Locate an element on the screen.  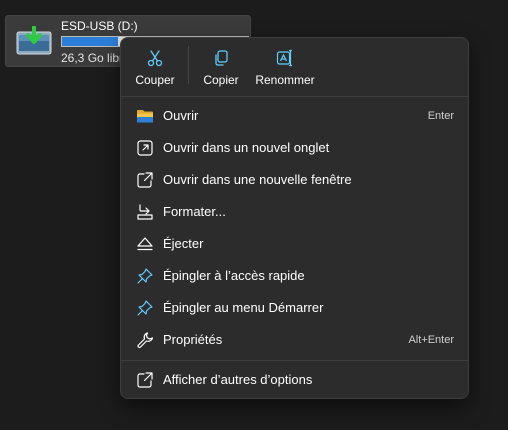
folder-icon is located at coordinates (145, 116).